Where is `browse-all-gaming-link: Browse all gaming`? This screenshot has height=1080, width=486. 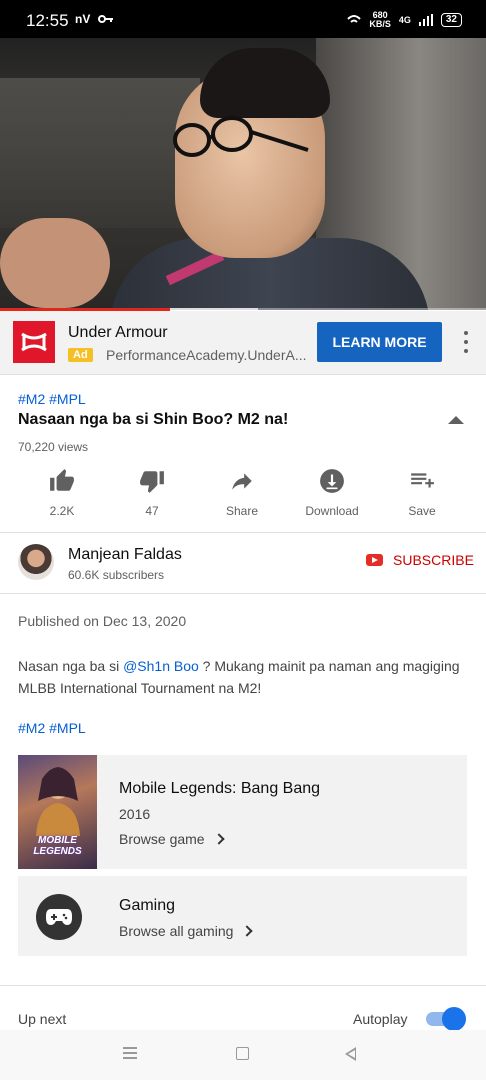 browse-all-gaming-link: Browse all gaming is located at coordinates (186, 931).